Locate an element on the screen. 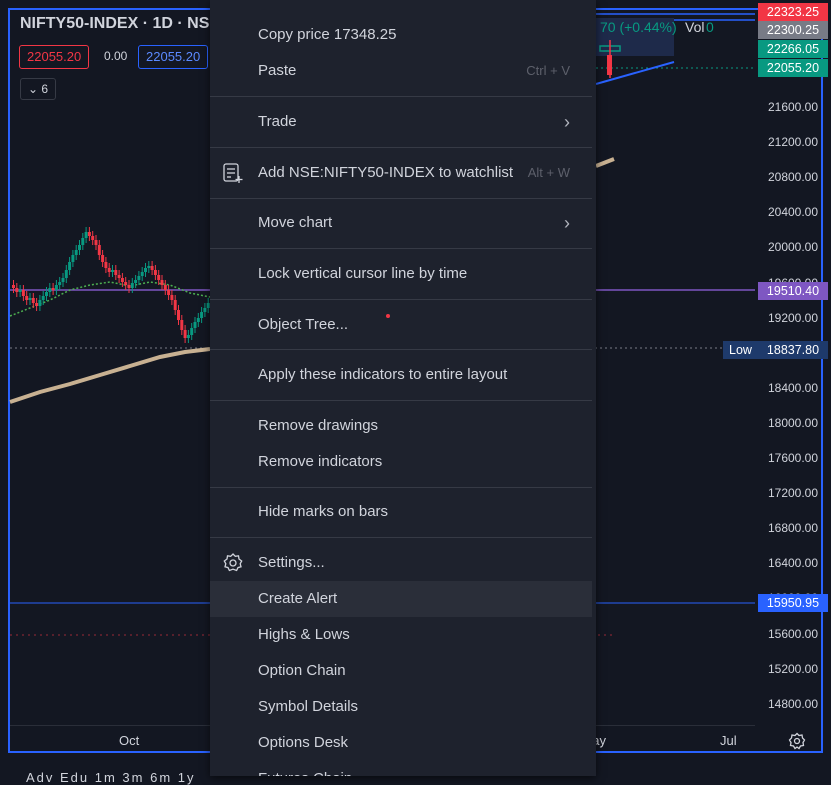 This screenshot has width=831, height=785. menu-item-apply-indicators: Apply these indicators to entire layout is located at coordinates (401, 375).